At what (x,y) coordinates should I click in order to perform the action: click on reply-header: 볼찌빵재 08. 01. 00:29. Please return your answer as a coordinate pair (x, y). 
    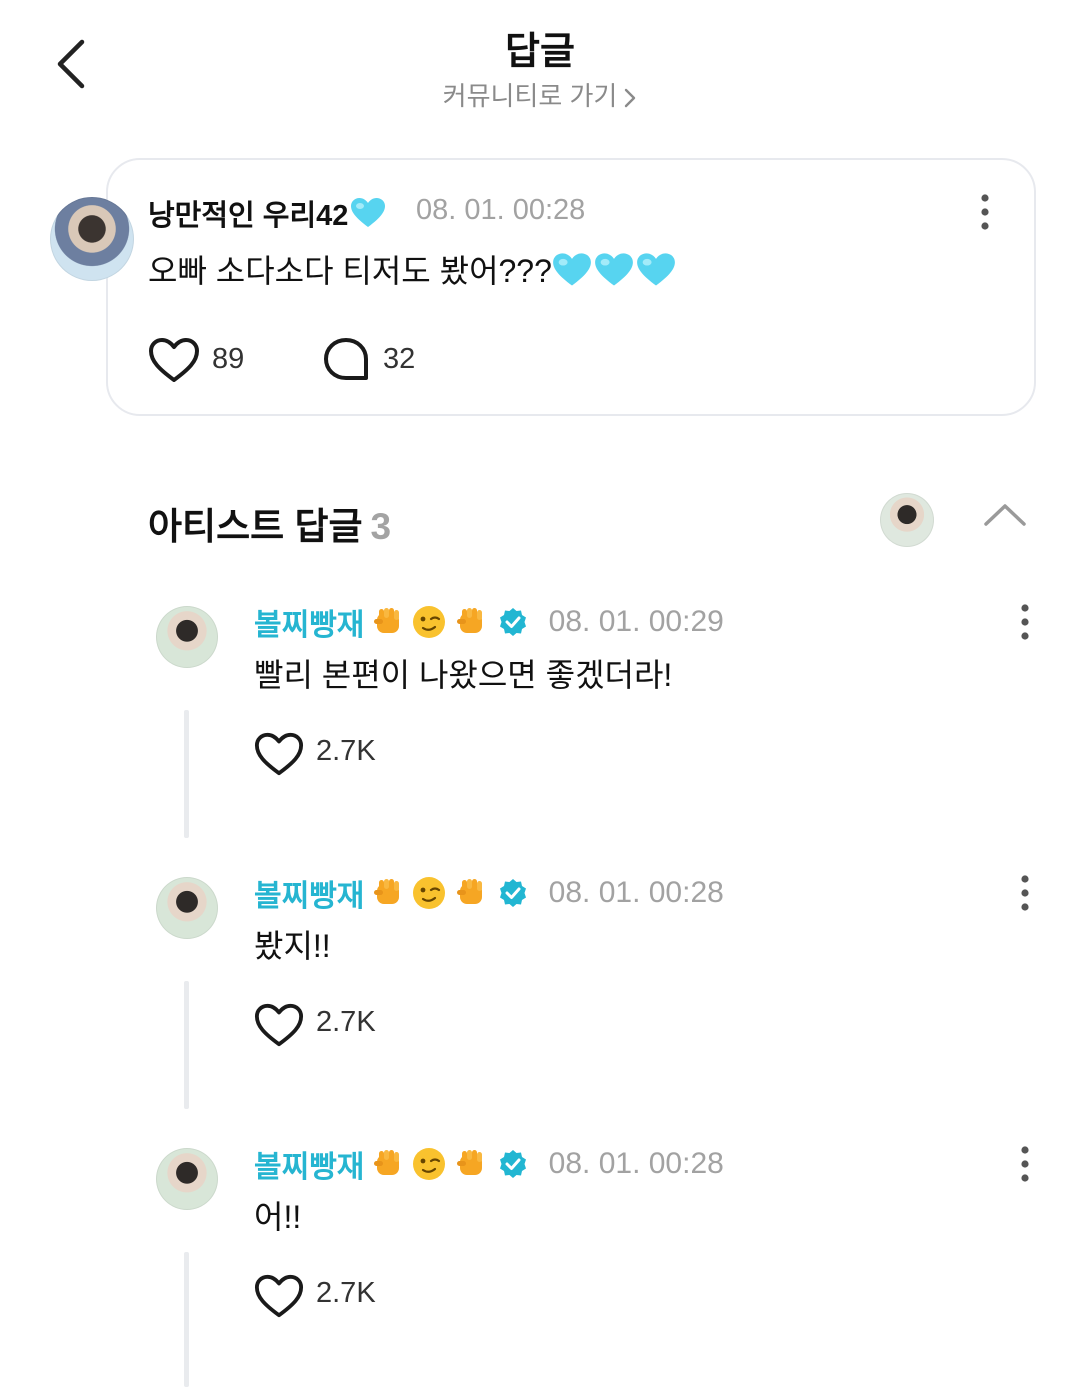
    Looking at the image, I should click on (489, 621).